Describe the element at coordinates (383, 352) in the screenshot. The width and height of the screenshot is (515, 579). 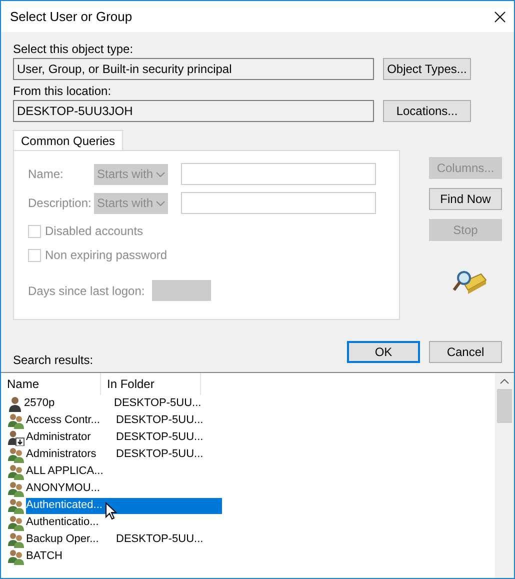
I see `dialog-button: OK` at that location.